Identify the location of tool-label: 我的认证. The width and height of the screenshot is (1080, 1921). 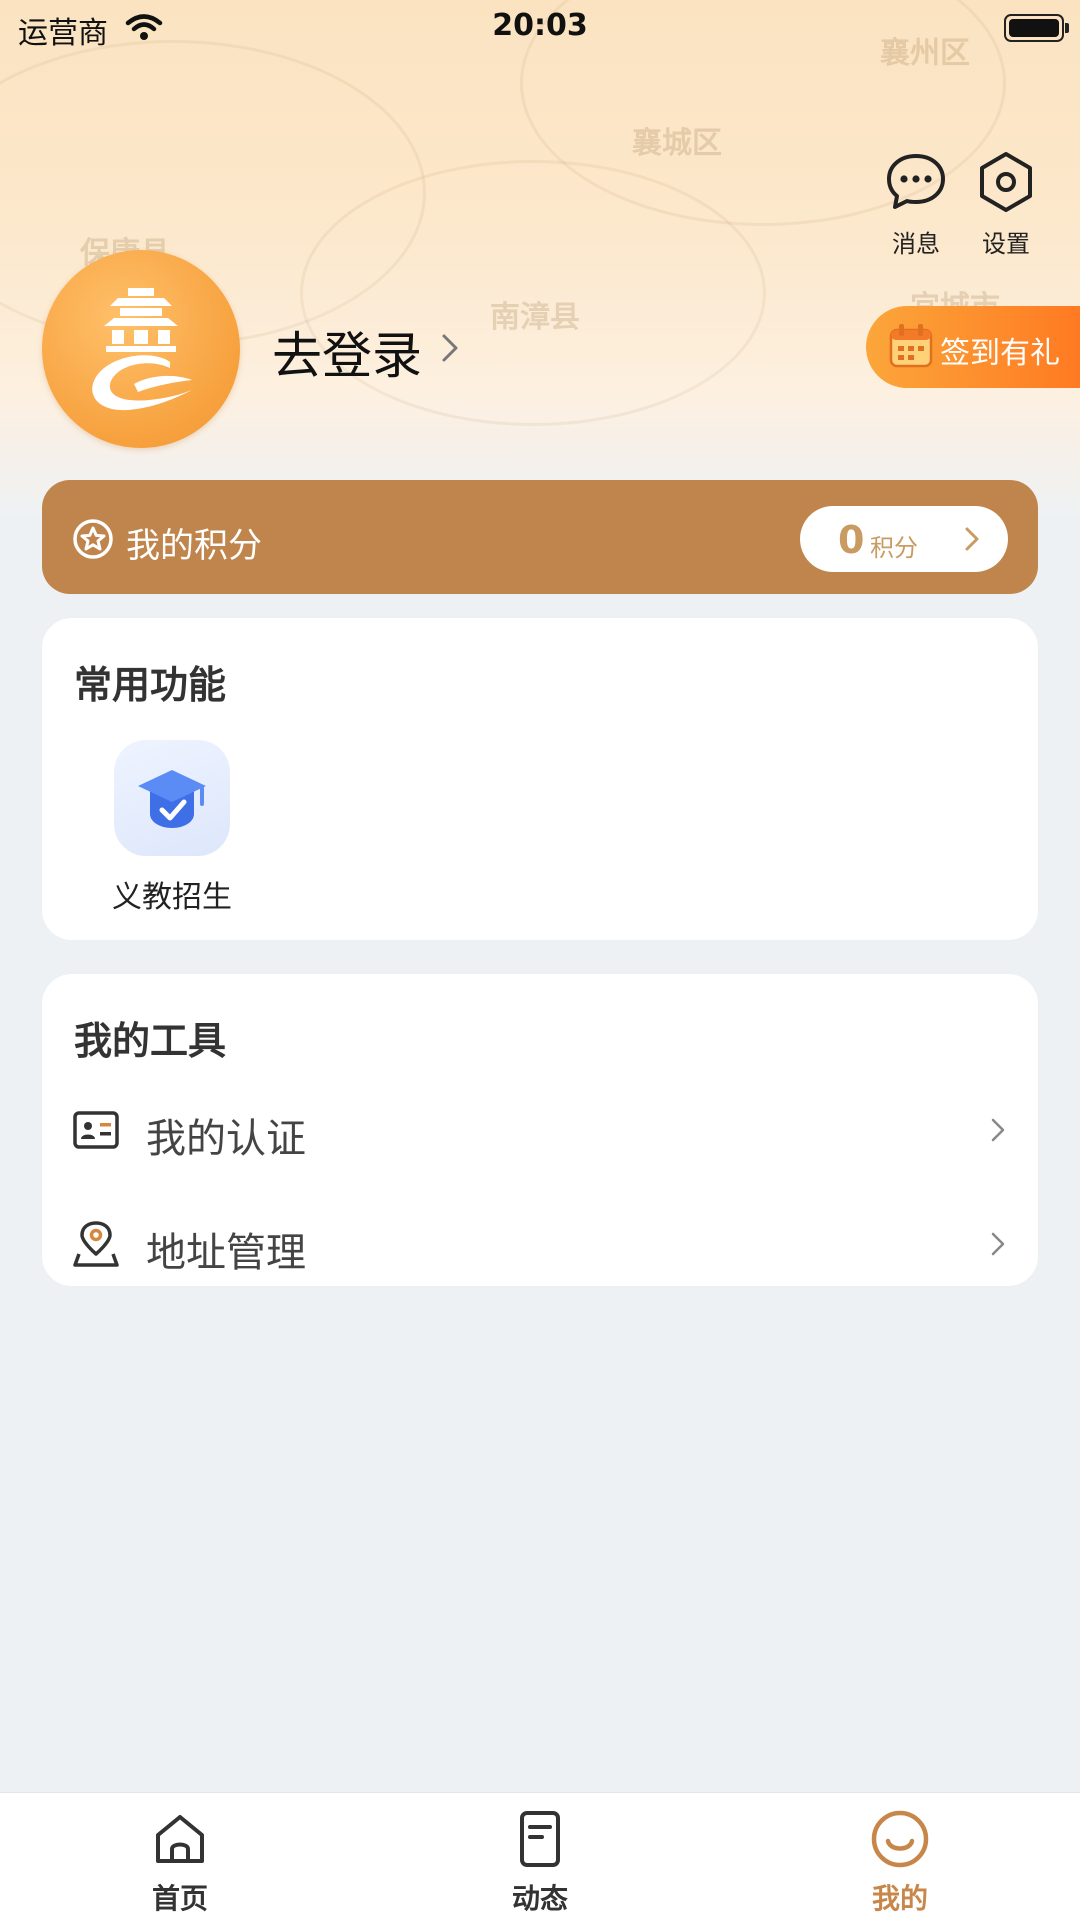
(226, 1139).